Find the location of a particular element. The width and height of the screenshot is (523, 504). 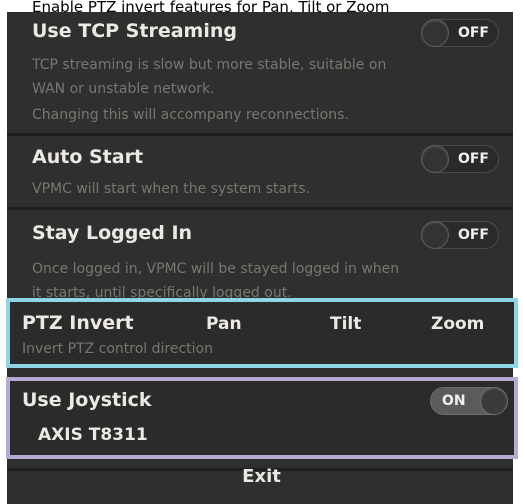

auto-start-desc: VPMC will start when the system starts. is located at coordinates (171, 189).